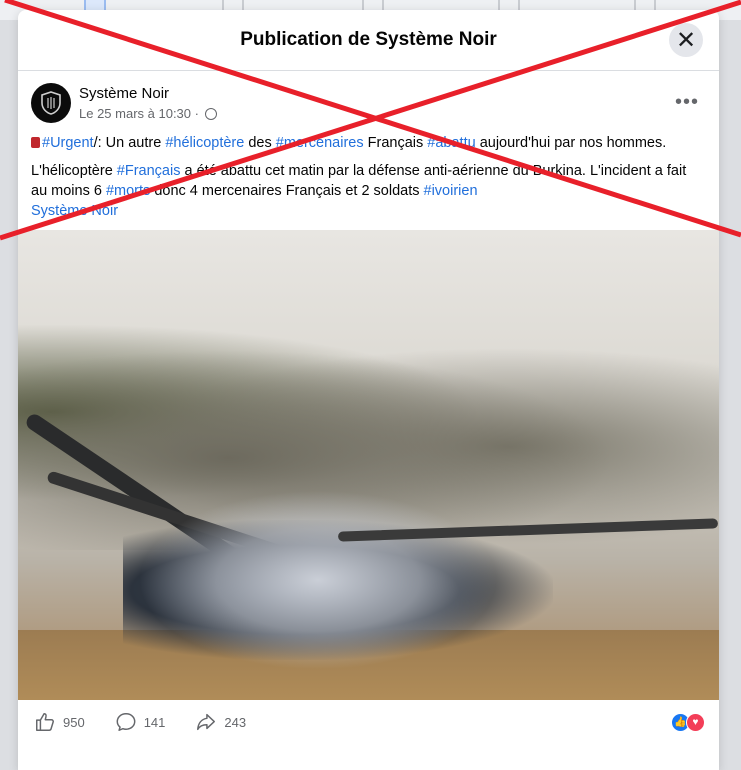  Describe the element at coordinates (129, 143) in the screenshot. I see `text-segment: /: Un autre` at that location.